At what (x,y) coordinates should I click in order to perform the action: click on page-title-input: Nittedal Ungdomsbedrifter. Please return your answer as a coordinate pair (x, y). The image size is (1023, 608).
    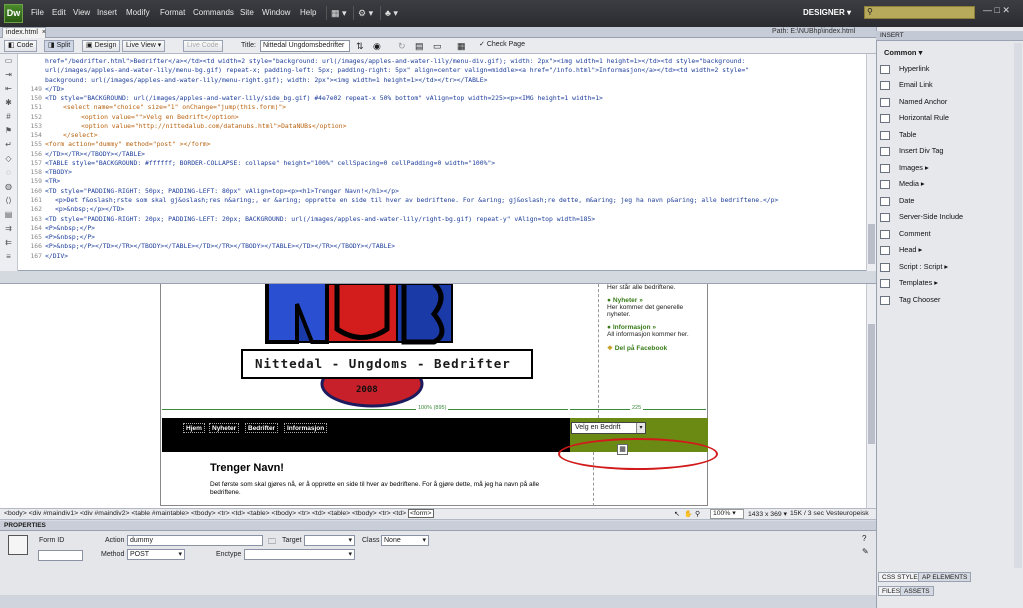
    Looking at the image, I should click on (305, 46).